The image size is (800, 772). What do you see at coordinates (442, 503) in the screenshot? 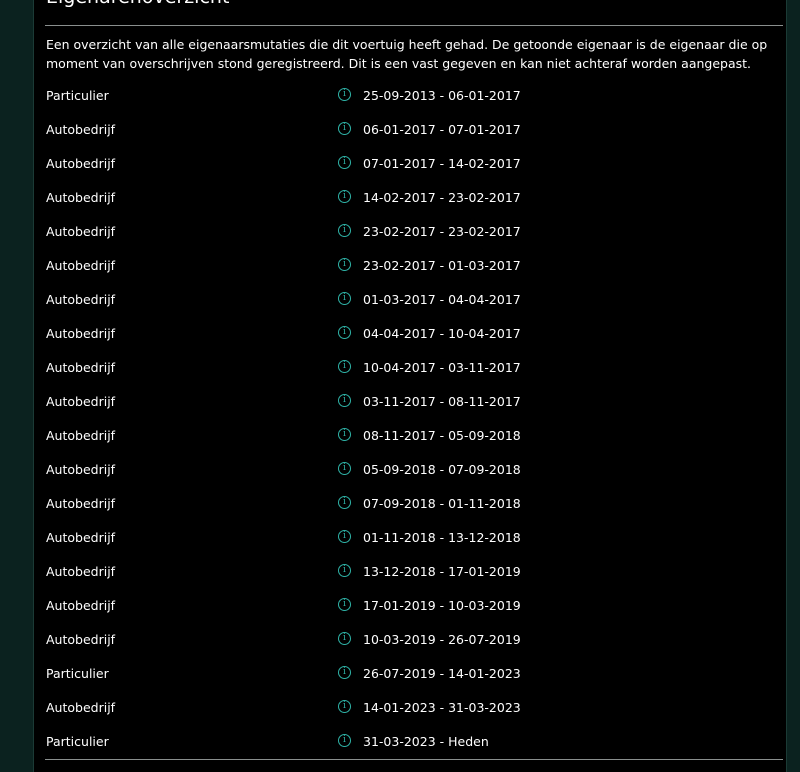
I see `ownership-period: 07-09-2018 - 01-11-2018` at bounding box center [442, 503].